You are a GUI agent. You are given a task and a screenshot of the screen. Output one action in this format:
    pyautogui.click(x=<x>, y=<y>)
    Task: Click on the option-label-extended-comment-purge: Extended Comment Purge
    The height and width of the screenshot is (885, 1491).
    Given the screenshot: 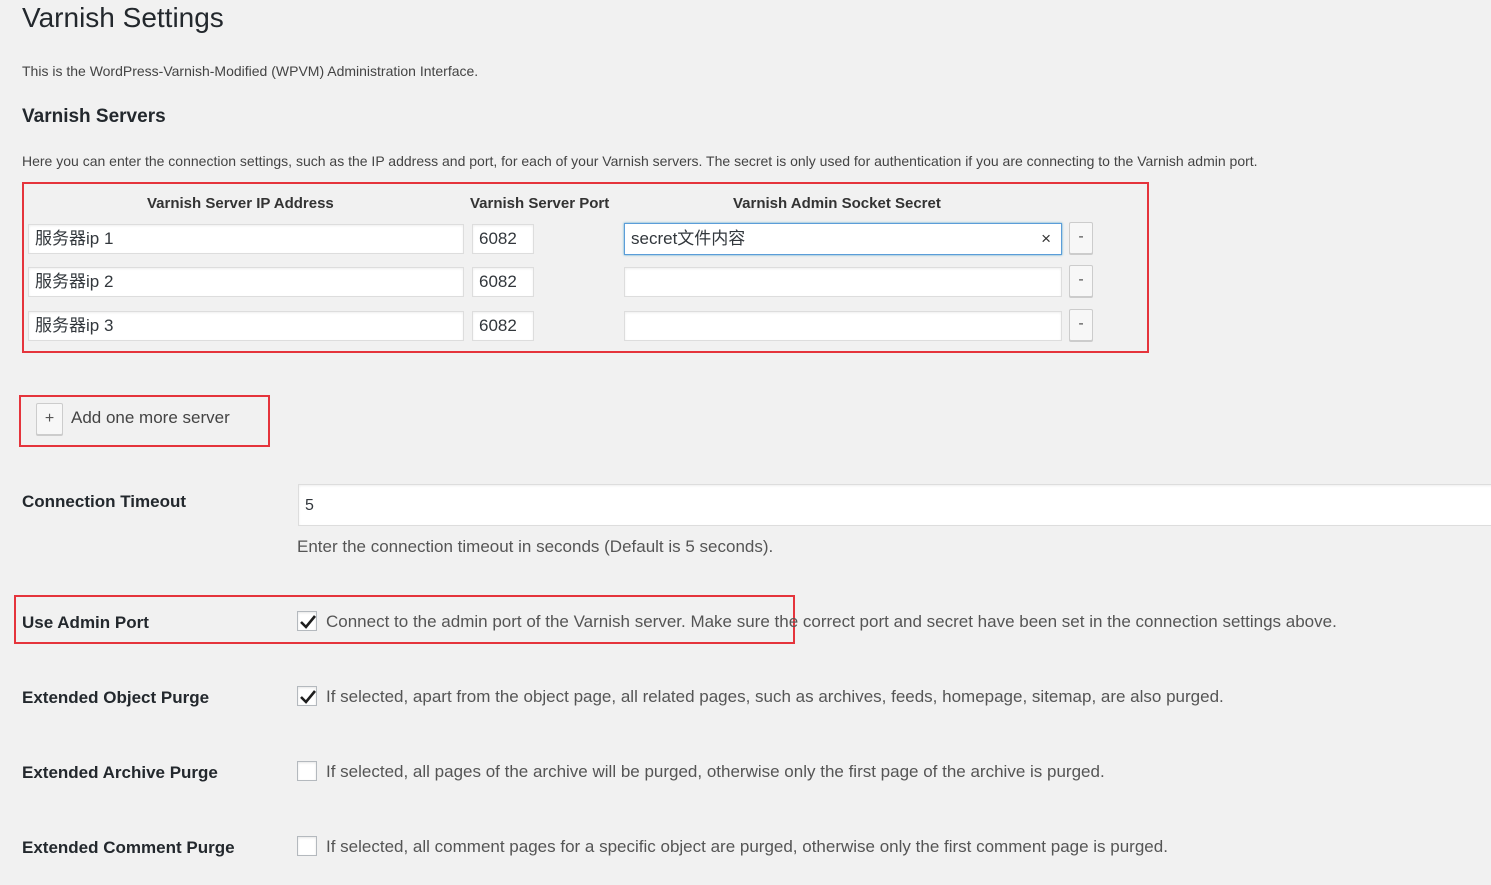 What is the action you would take?
    pyautogui.click(x=128, y=847)
    